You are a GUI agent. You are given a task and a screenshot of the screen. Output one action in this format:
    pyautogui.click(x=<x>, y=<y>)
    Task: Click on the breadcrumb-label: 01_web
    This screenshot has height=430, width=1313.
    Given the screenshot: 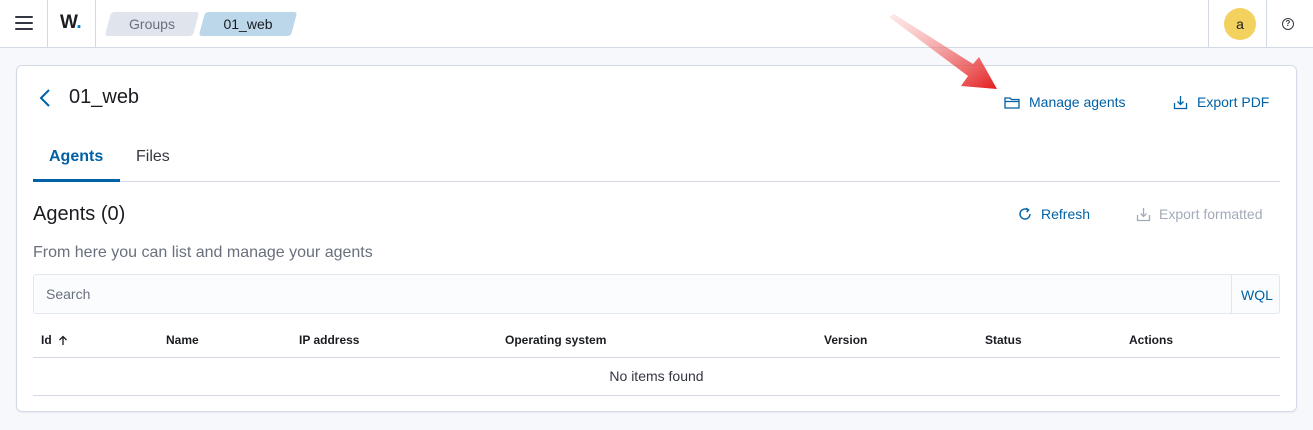 What is the action you would take?
    pyautogui.click(x=248, y=24)
    